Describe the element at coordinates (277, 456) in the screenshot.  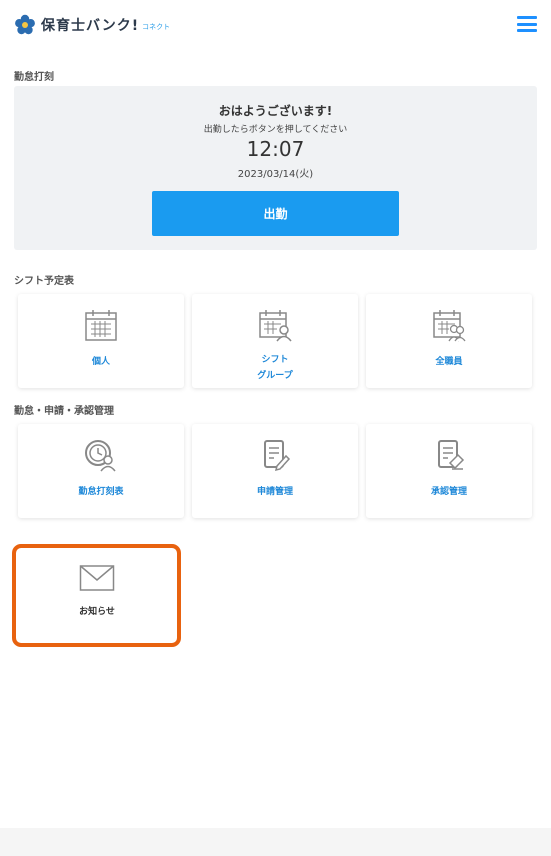
I see `application-edit-icon` at that location.